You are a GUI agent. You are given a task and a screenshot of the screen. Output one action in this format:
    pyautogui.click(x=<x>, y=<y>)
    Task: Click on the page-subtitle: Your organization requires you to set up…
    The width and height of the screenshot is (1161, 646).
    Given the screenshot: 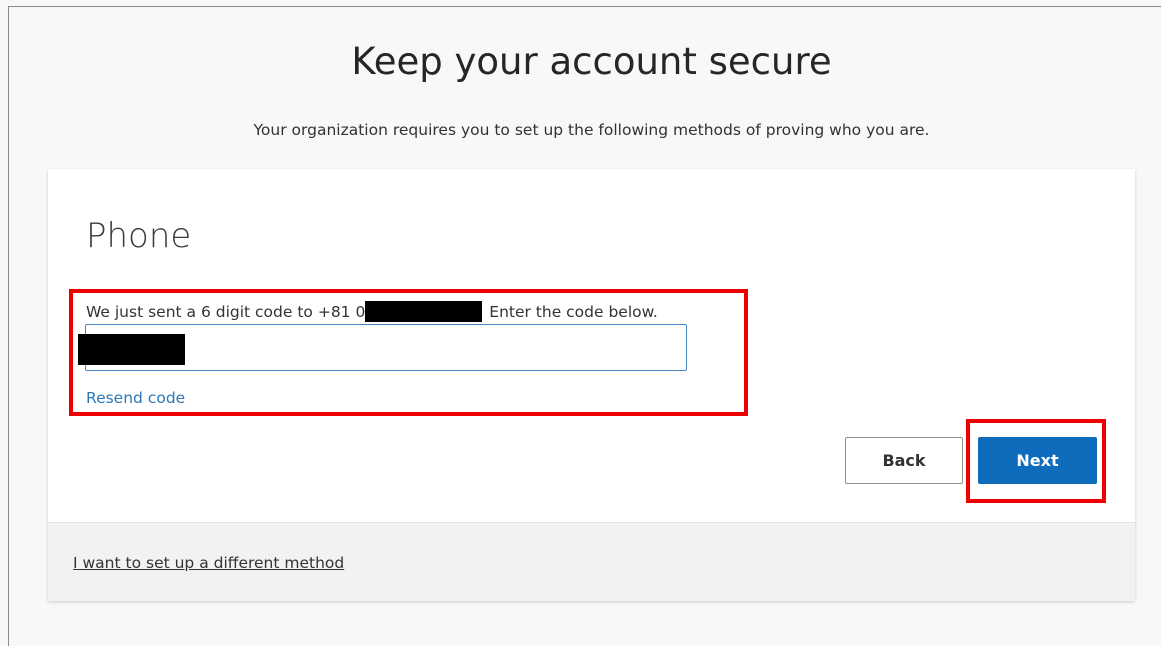 What is the action you would take?
    pyautogui.click(x=591, y=130)
    